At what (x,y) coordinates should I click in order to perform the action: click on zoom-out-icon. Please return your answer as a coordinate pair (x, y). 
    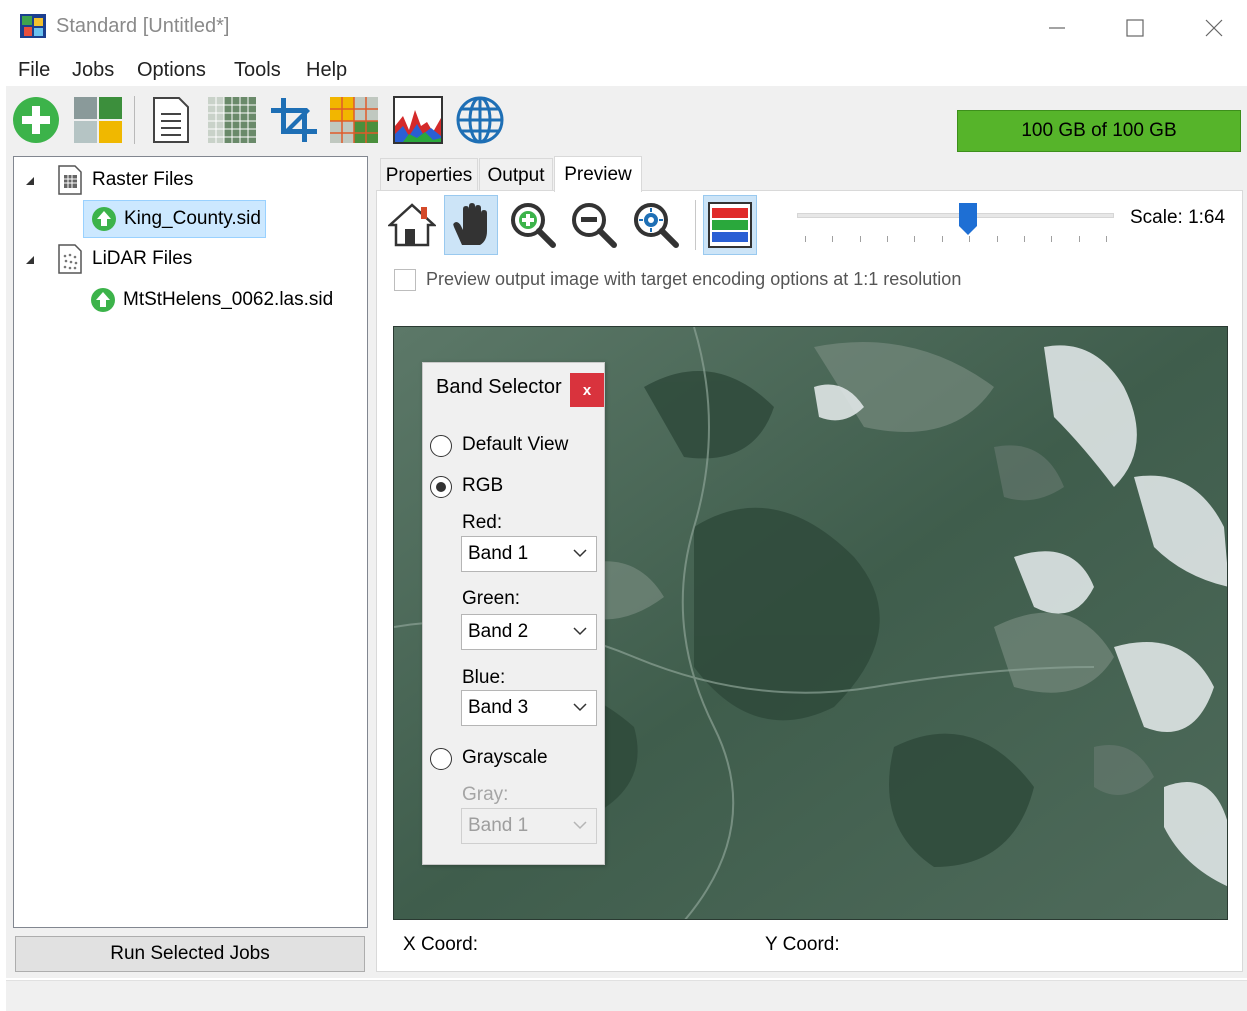
    Looking at the image, I should click on (594, 225).